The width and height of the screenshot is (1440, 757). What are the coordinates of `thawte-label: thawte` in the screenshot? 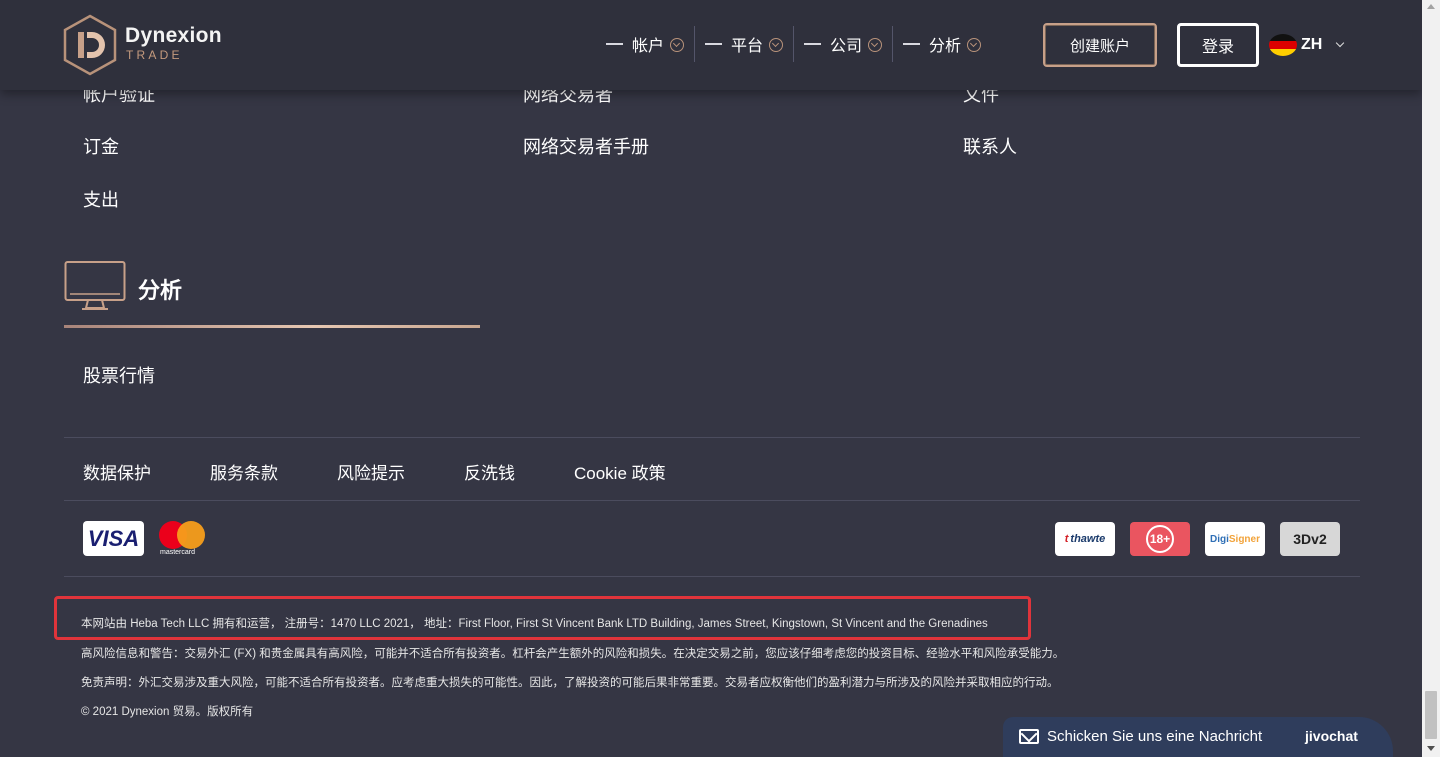 It's located at (1088, 539).